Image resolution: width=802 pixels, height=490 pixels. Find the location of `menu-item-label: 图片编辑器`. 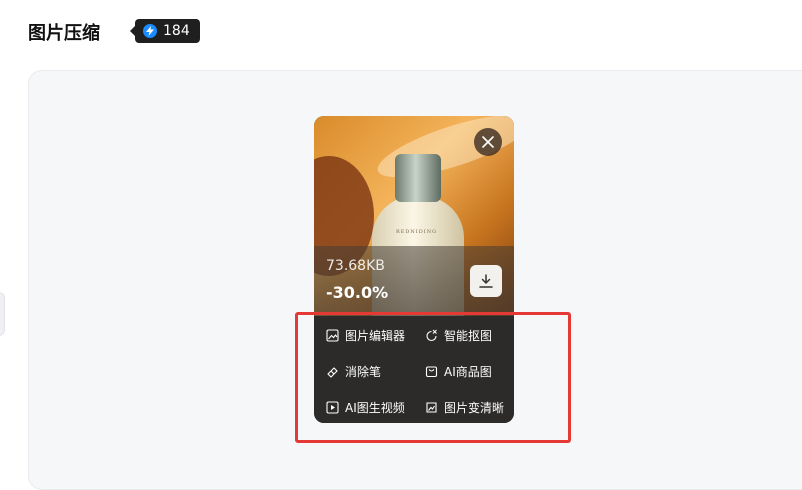

menu-item-label: 图片编辑器 is located at coordinates (375, 336).